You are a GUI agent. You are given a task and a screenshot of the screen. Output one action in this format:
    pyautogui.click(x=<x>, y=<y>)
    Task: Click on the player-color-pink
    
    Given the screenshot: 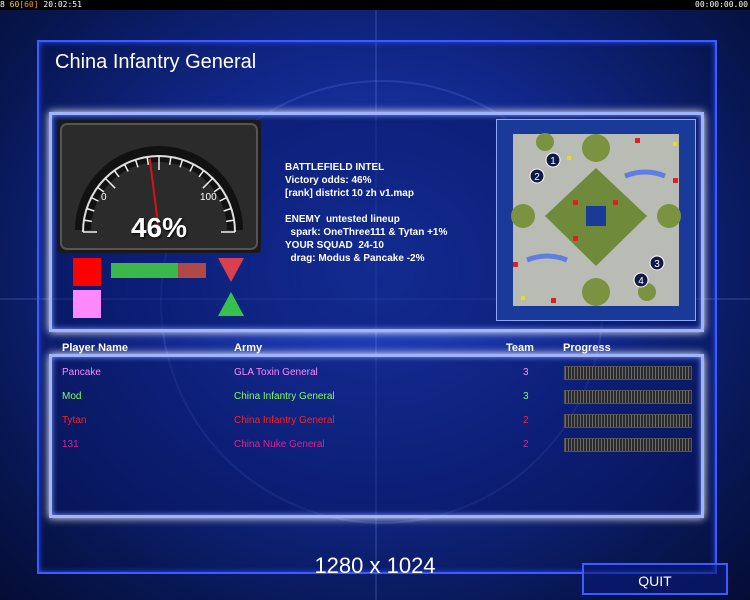 What is the action you would take?
    pyautogui.click(x=87, y=304)
    